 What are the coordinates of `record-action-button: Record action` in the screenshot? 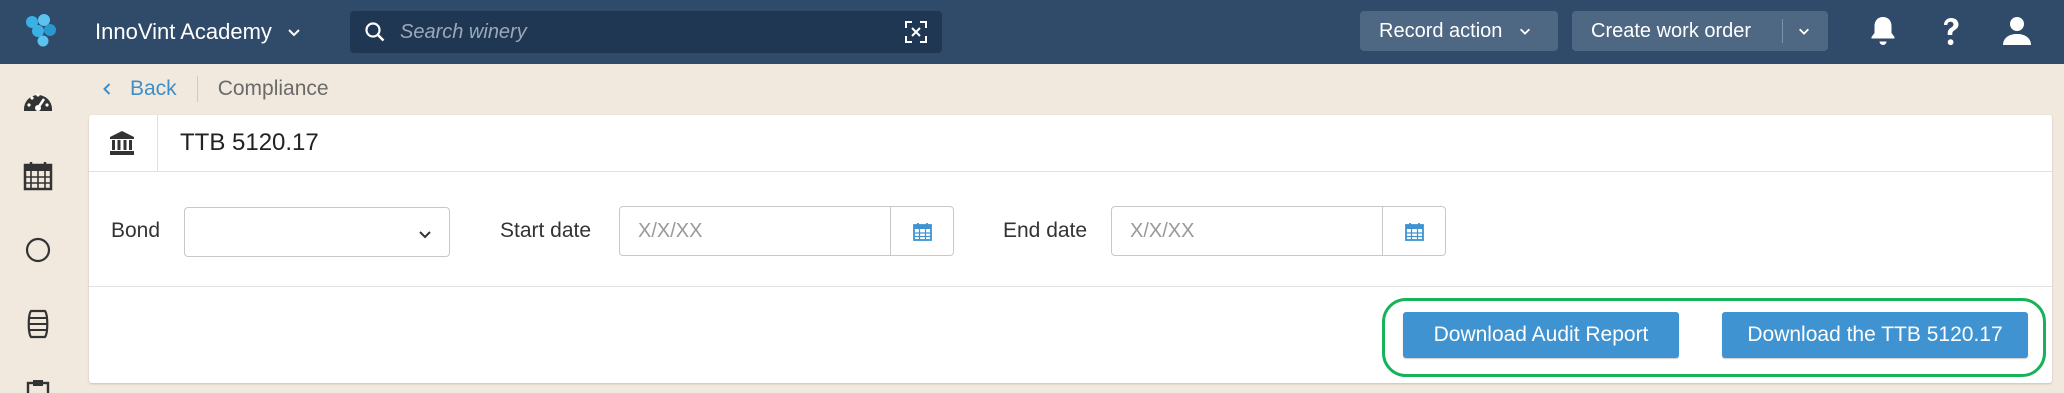 It's located at (1459, 31).